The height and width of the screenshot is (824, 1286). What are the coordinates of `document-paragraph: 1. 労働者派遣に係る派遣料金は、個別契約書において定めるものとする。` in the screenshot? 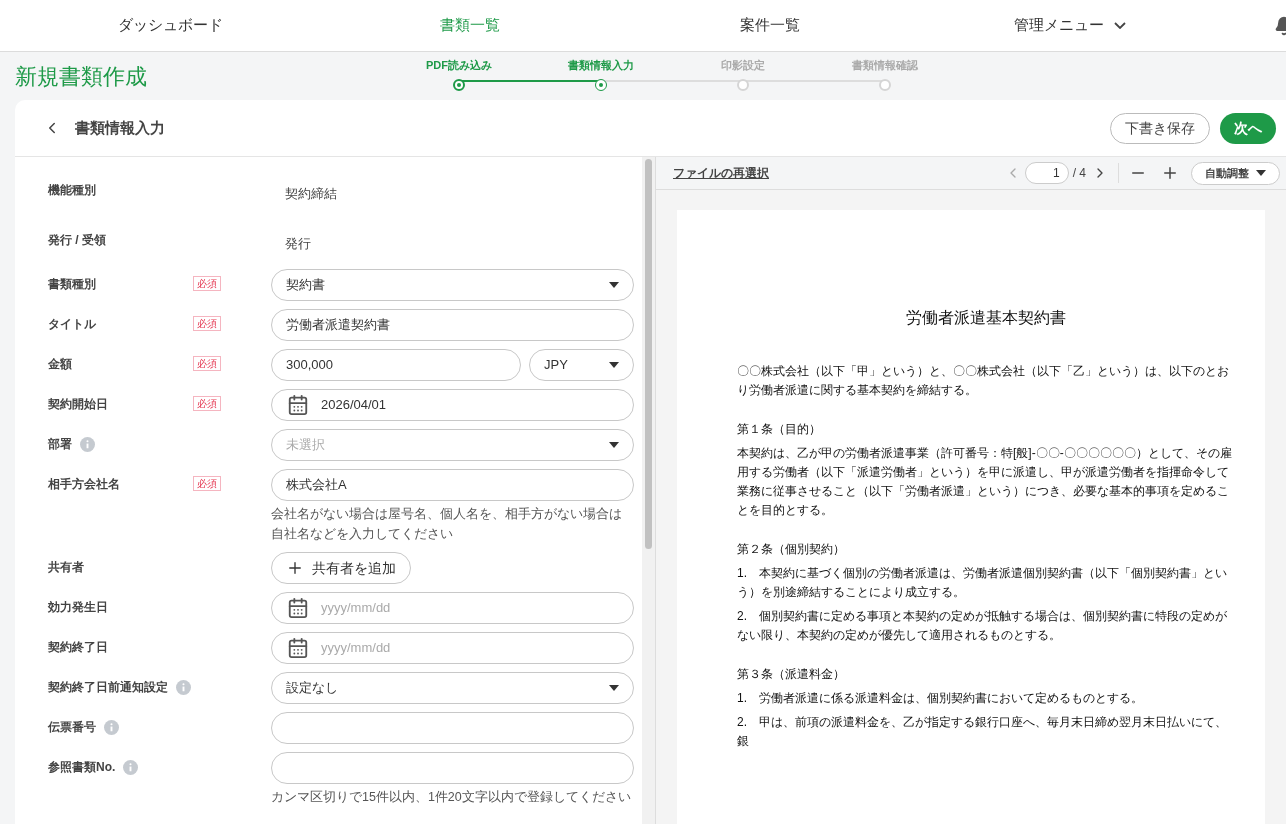 It's located at (940, 698).